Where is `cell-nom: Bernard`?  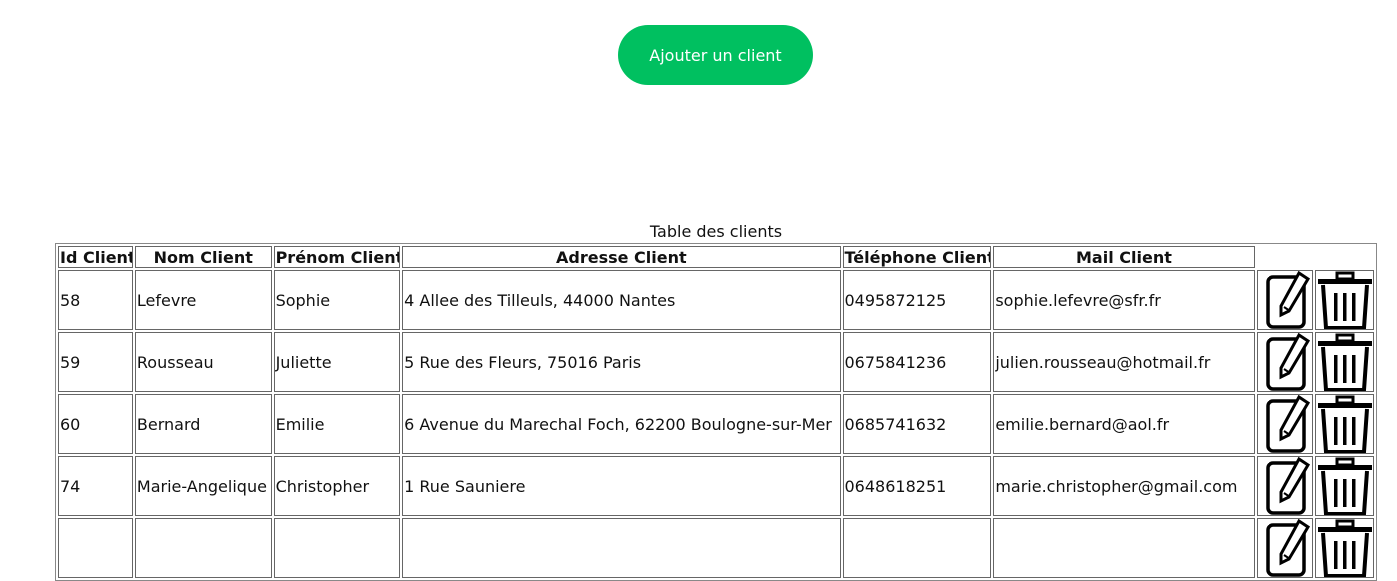
cell-nom: Bernard is located at coordinates (203, 424).